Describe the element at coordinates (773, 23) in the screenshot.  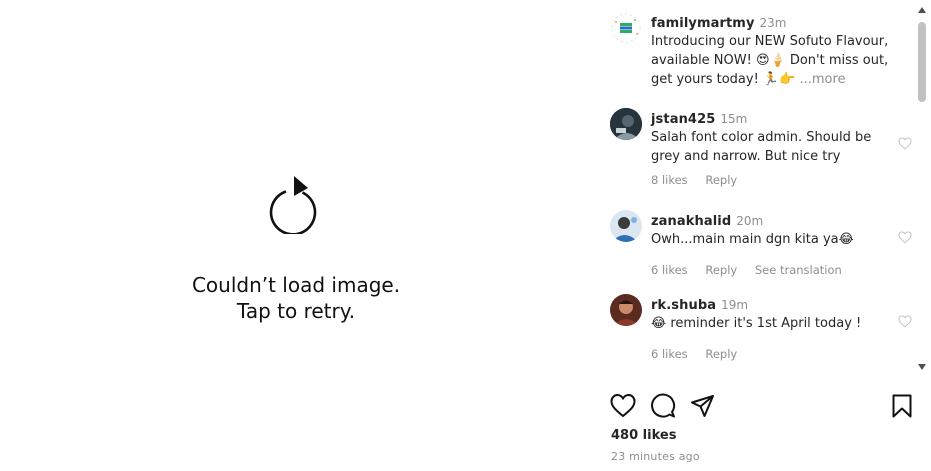
I see `caption-time: 23m` at that location.